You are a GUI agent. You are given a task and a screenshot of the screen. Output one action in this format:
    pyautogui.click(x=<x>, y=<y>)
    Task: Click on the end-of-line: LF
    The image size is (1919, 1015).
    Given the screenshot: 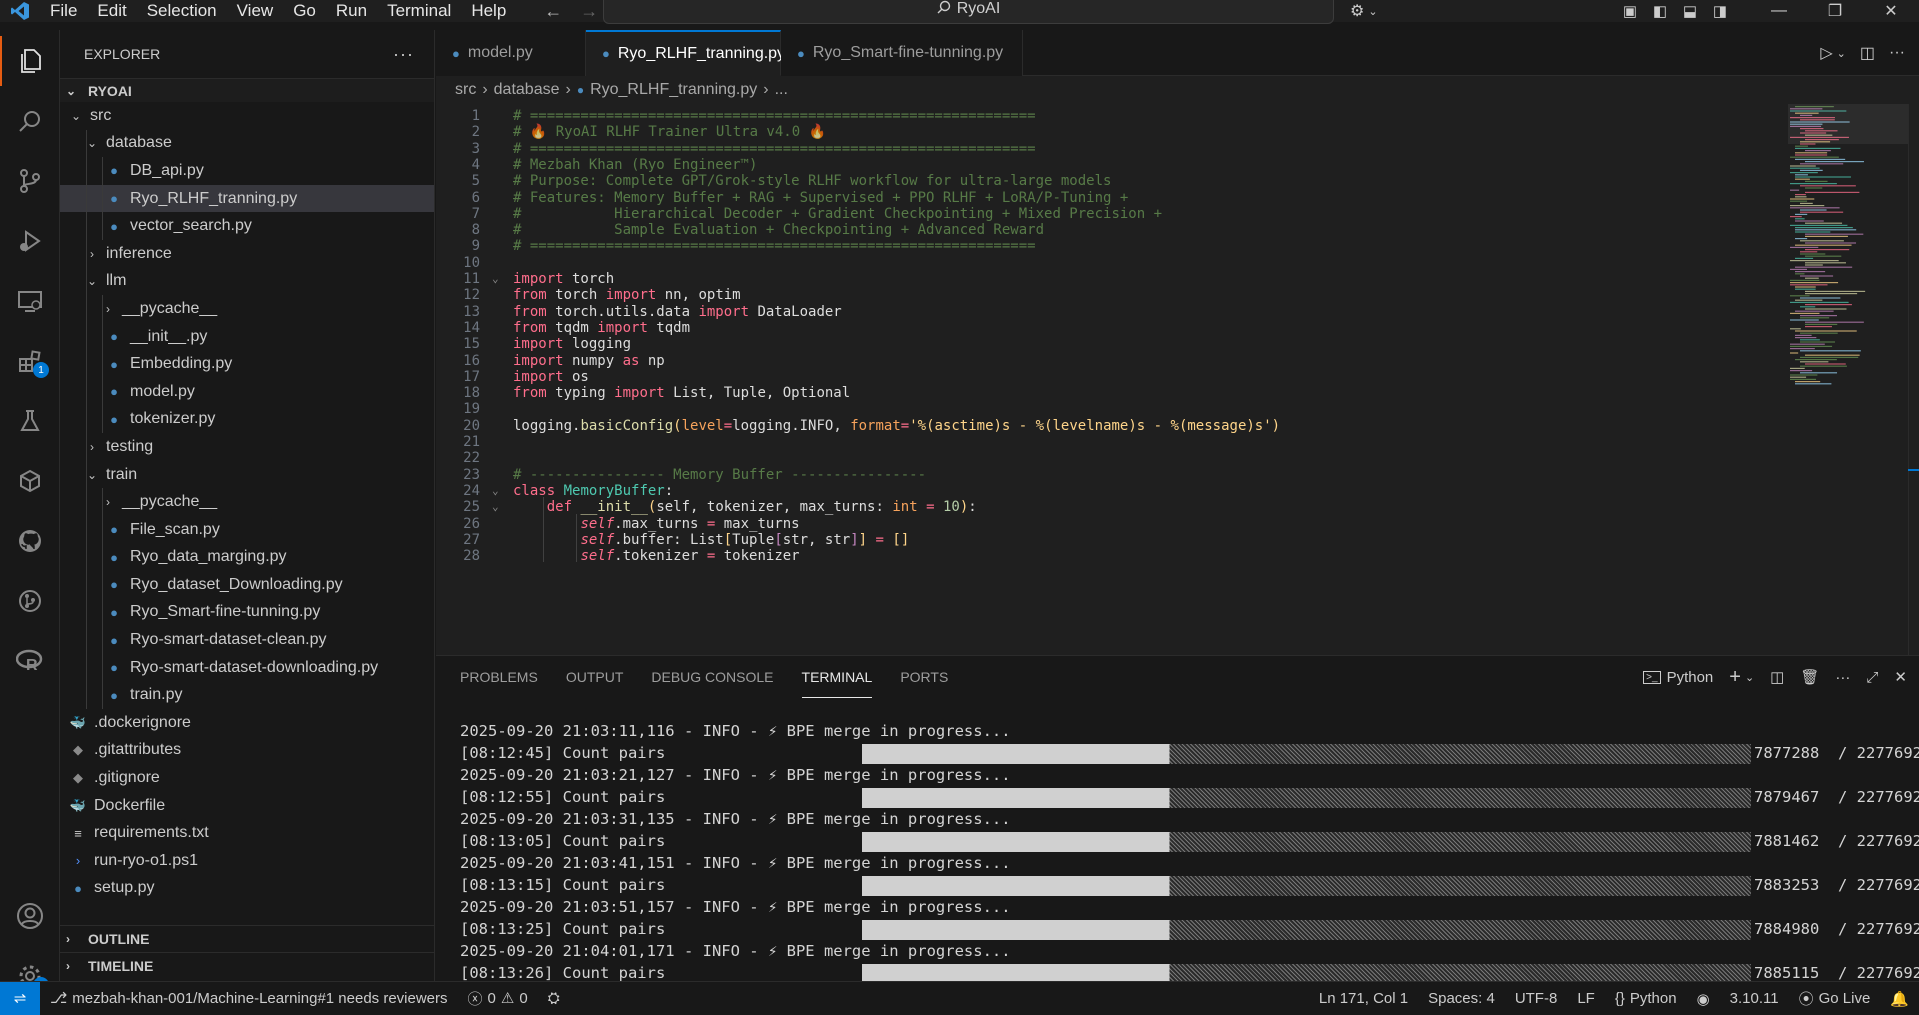 What is the action you would take?
    pyautogui.click(x=1586, y=998)
    